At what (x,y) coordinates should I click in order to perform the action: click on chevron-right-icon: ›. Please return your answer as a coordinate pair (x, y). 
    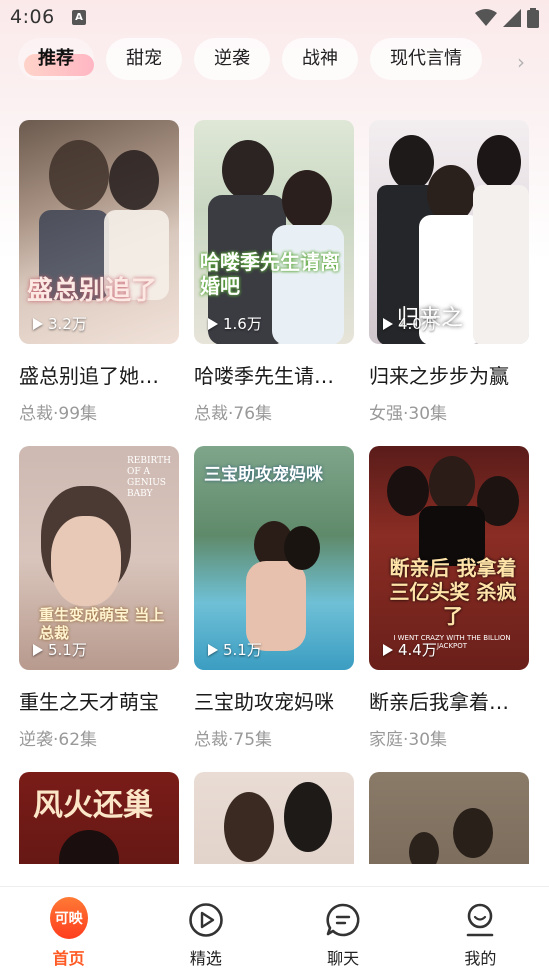
    Looking at the image, I should click on (521, 62).